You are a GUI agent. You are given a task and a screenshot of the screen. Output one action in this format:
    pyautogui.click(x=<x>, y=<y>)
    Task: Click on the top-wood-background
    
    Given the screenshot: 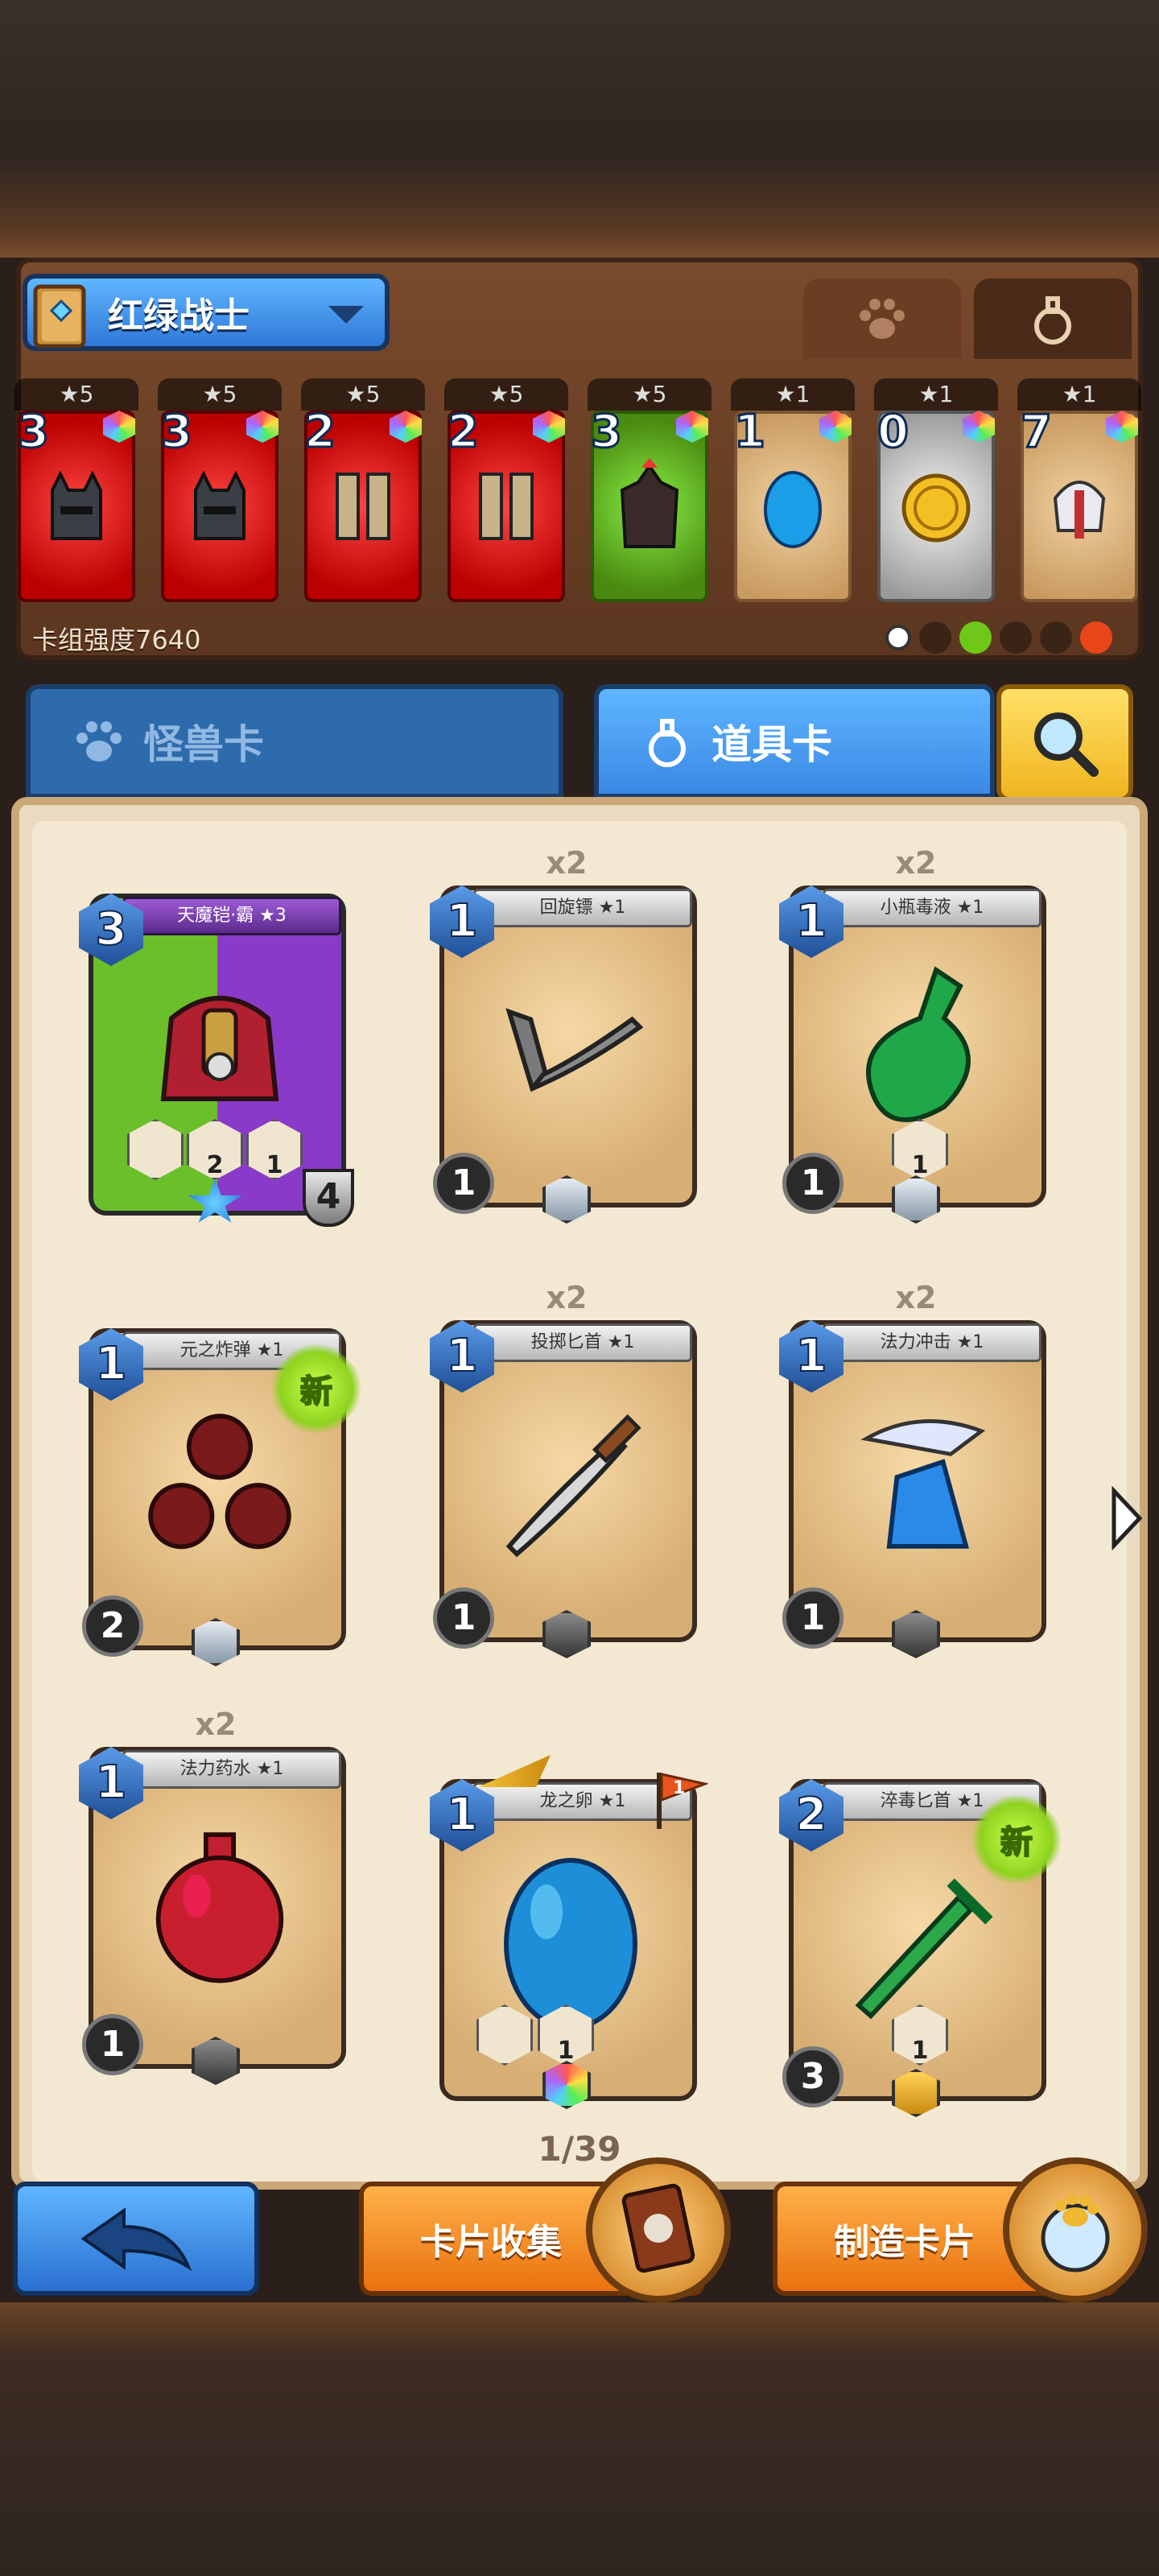 What is the action you would take?
    pyautogui.click(x=579, y=129)
    